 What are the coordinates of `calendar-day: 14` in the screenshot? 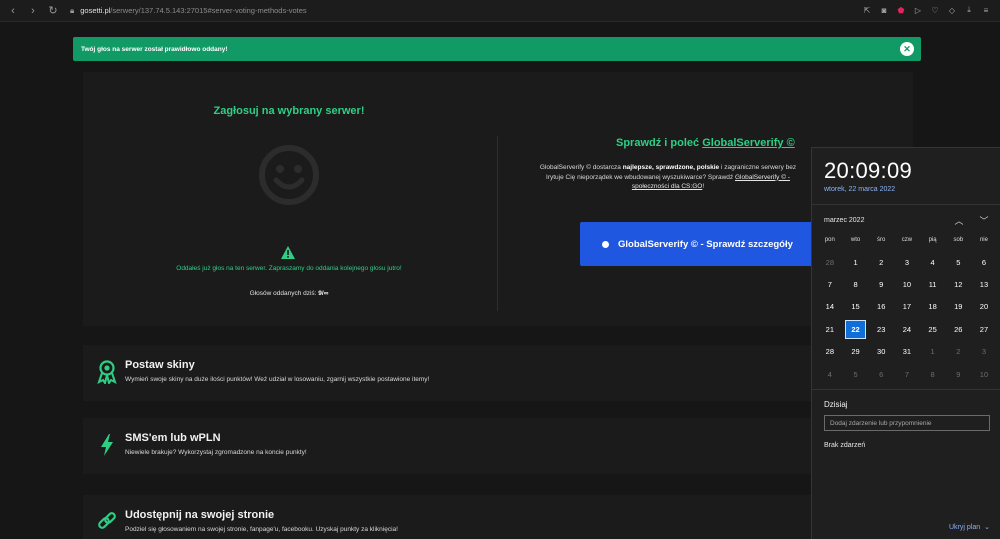 It's located at (830, 307).